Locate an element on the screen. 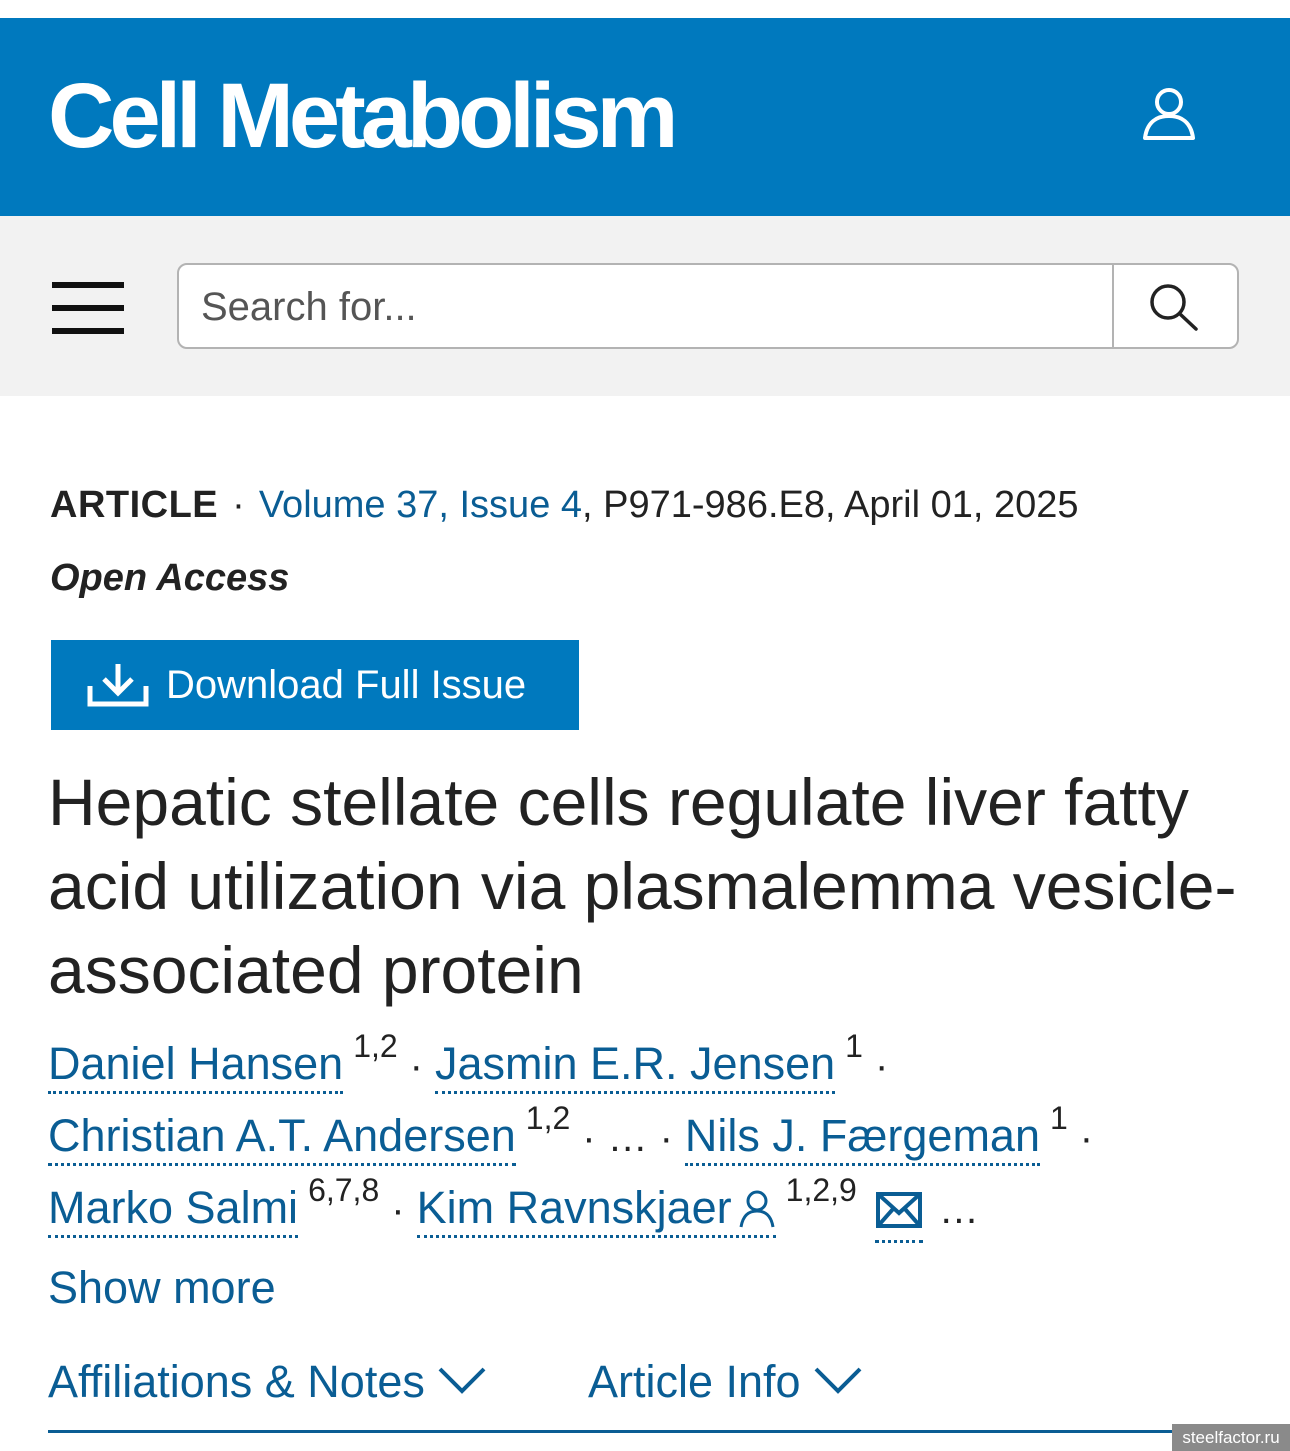 This screenshot has height=1451, width=1290. search-bar is located at coordinates (645, 306).